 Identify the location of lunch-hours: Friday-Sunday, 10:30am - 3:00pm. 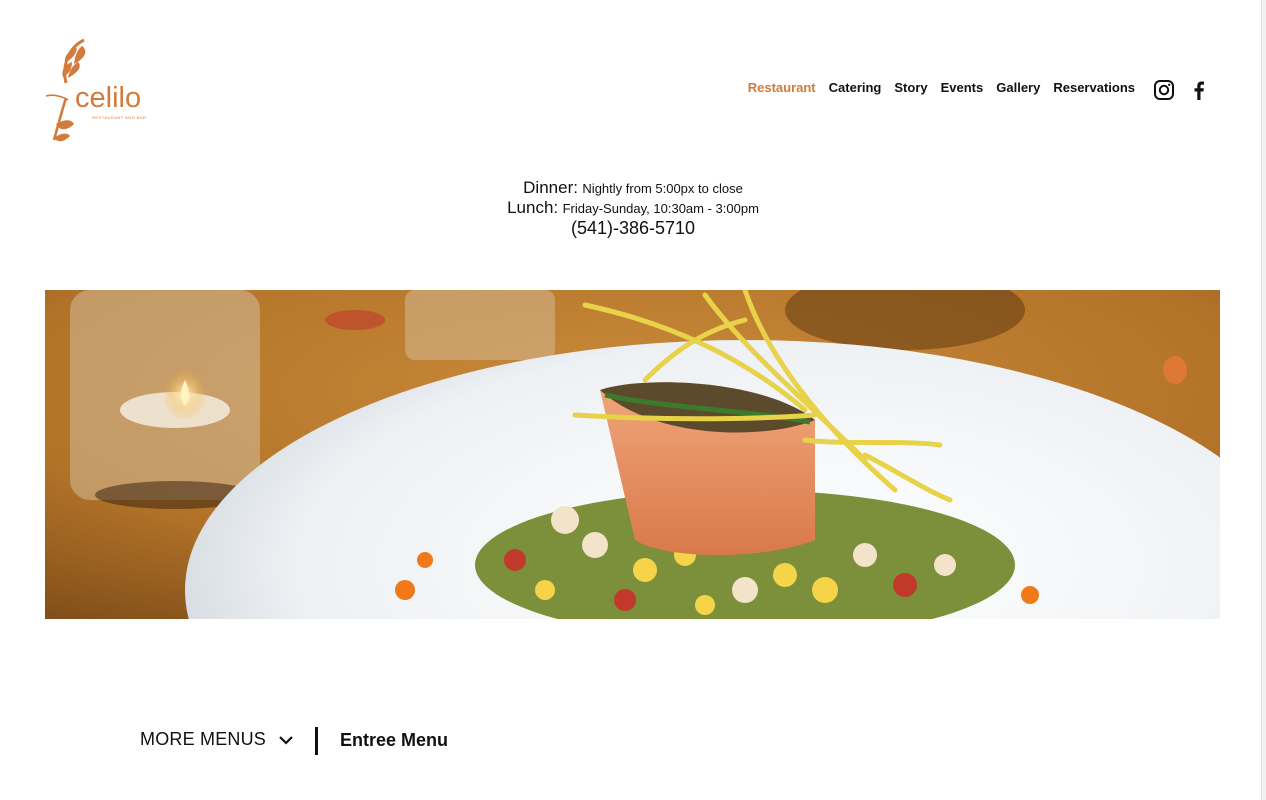
(660, 208).